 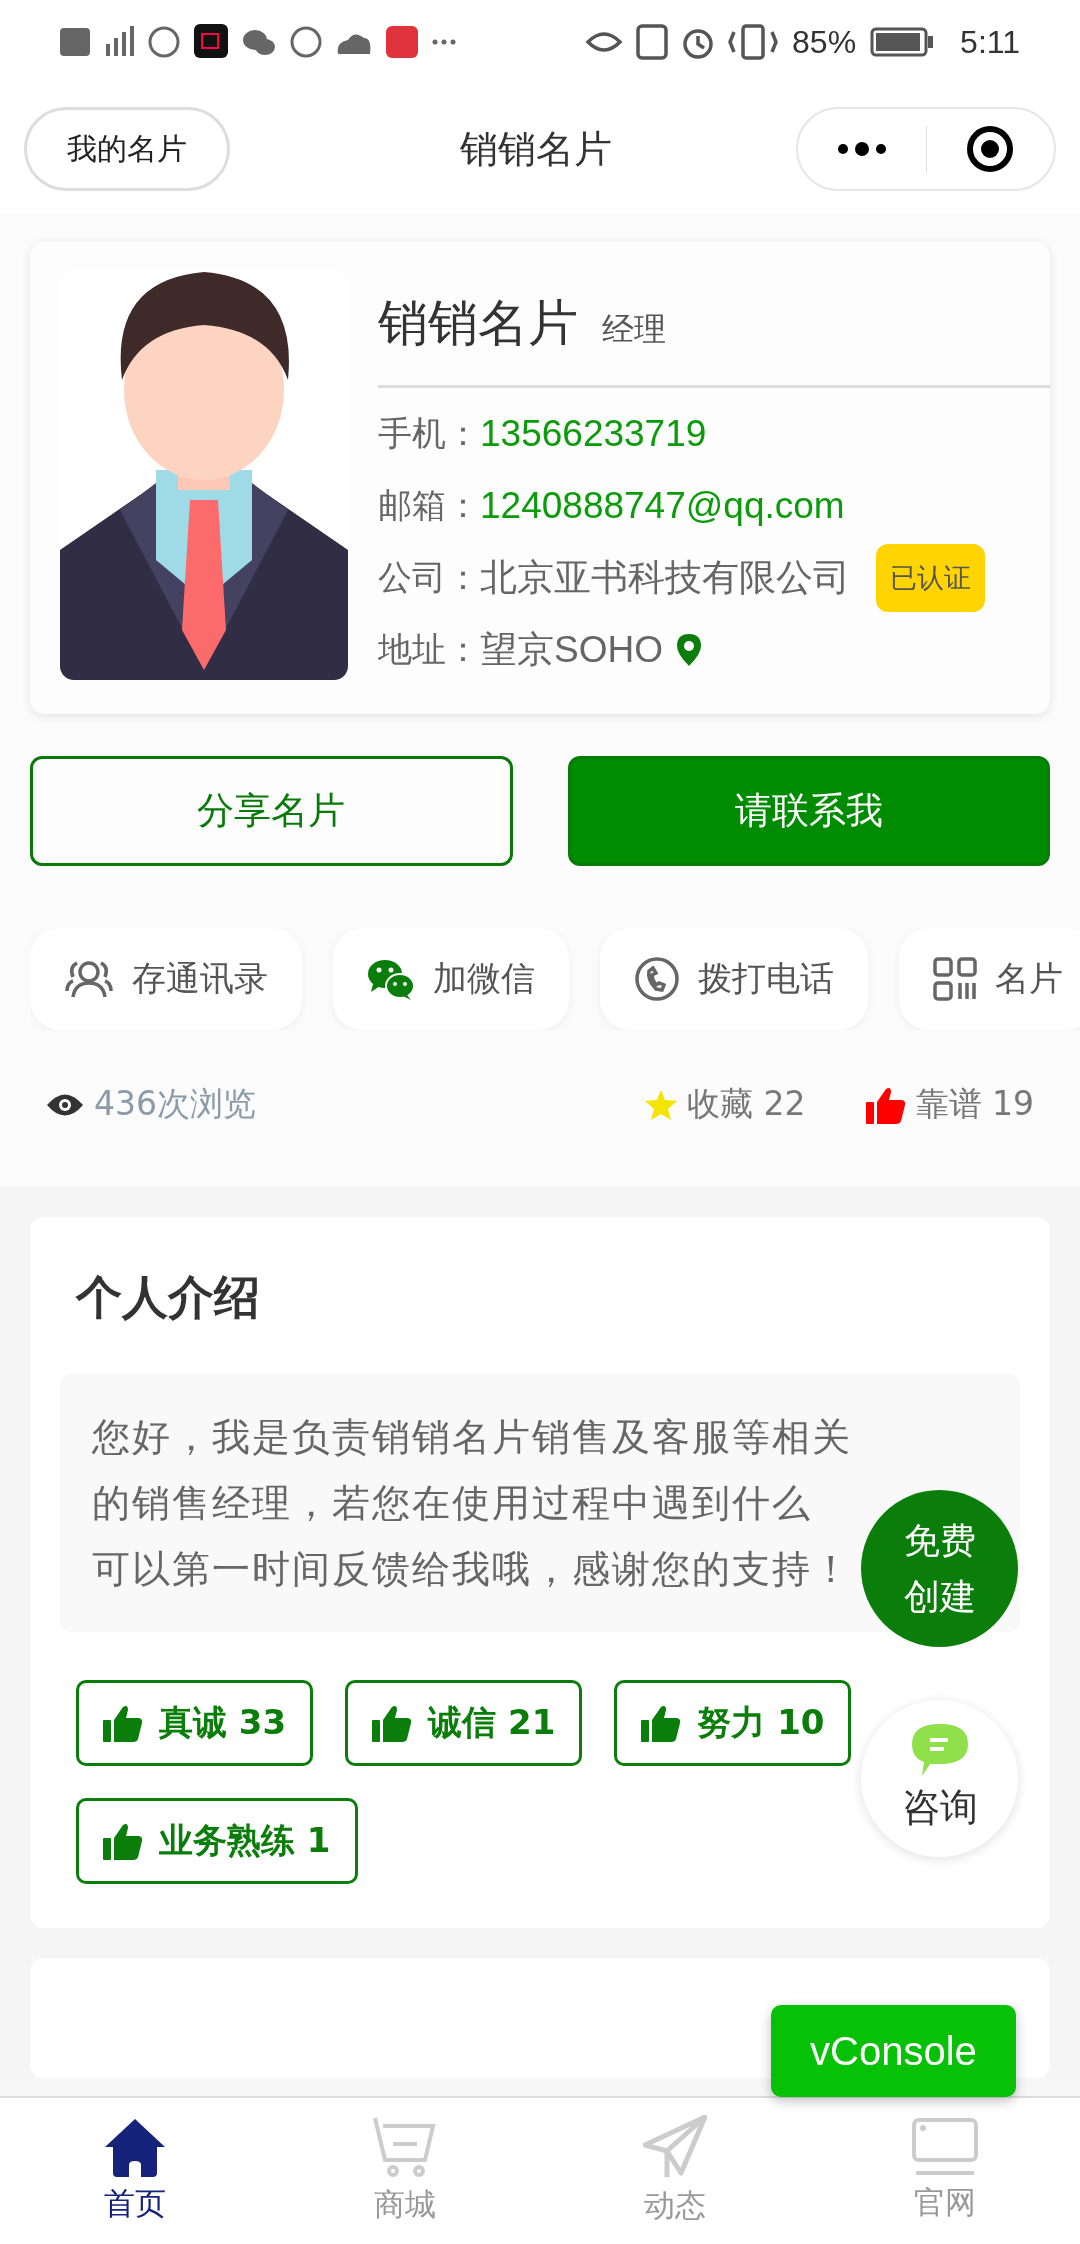 I want to click on monitor-icon, so click(x=945, y=2147).